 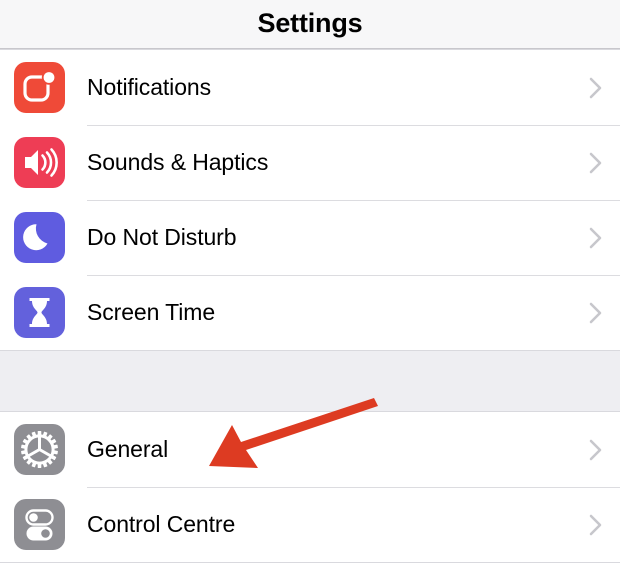 I want to click on settings-row-do-not-disturb: Do Not Disturb, so click(x=310, y=237).